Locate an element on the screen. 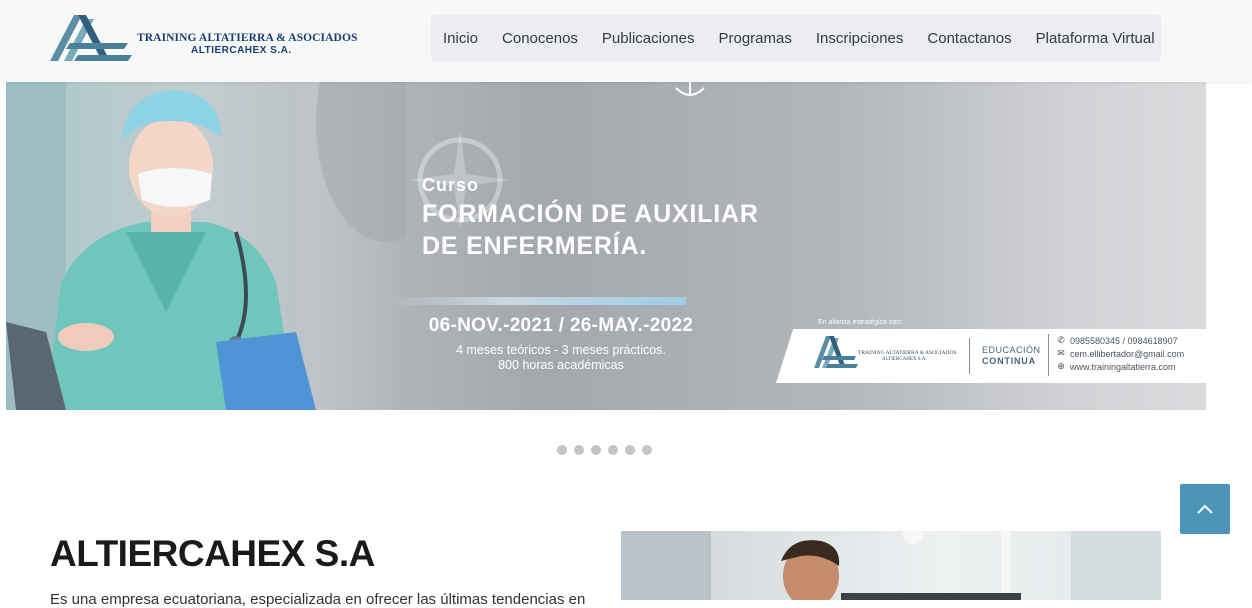 This screenshot has width=1252, height=608. nav-item-publicaciones: Publicaciones is located at coordinates (648, 38).